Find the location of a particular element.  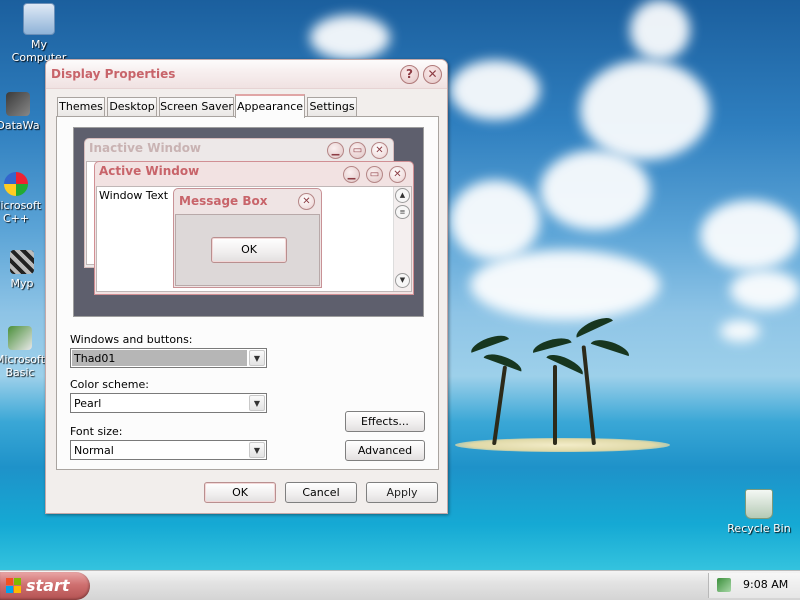

desktop-icon-label: Myp is located at coordinates (22, 283).